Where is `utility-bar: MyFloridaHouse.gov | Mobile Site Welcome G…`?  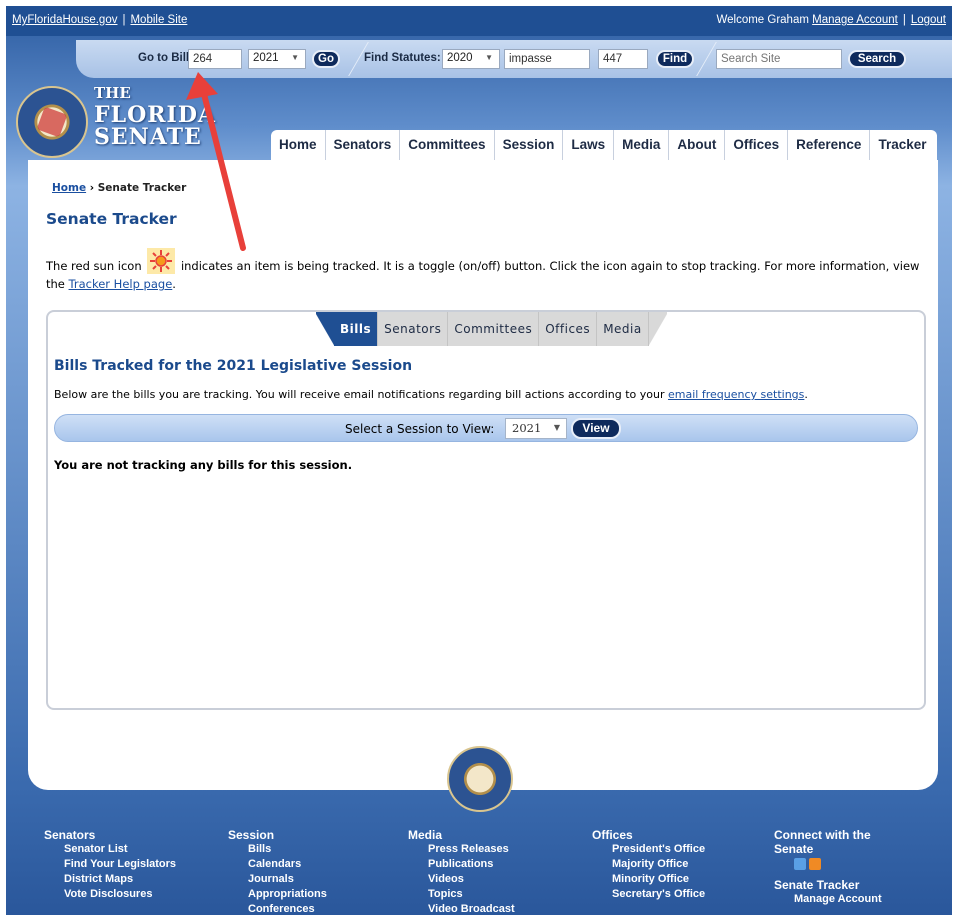 utility-bar: MyFloridaHouse.gov | Mobile Site Welcome G… is located at coordinates (479, 21).